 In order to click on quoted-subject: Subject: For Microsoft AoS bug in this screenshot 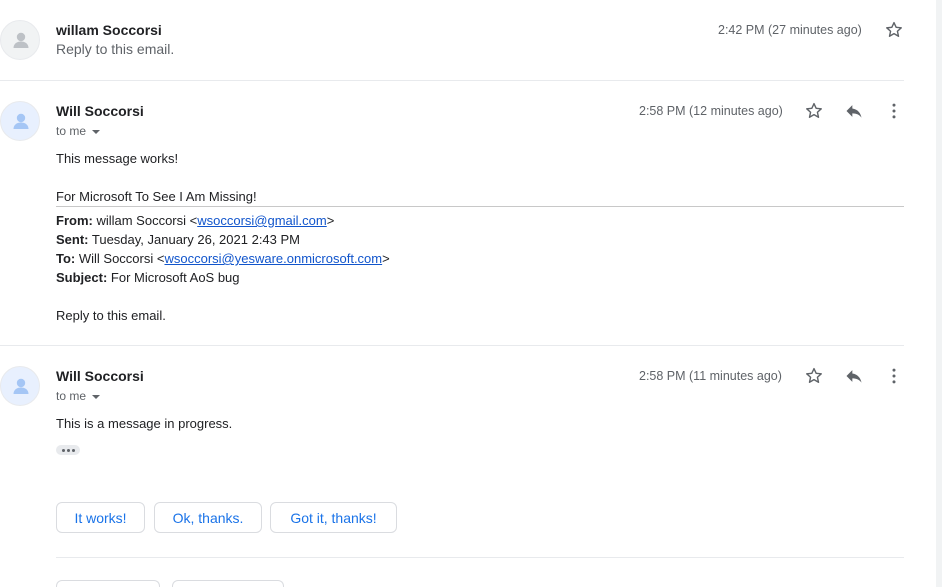, I will do `click(148, 277)`.